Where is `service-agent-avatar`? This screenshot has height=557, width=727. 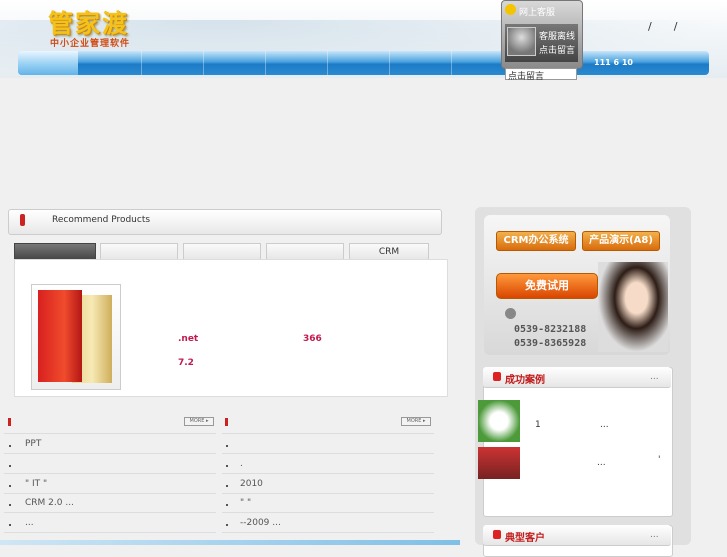 service-agent-avatar is located at coordinates (521, 41).